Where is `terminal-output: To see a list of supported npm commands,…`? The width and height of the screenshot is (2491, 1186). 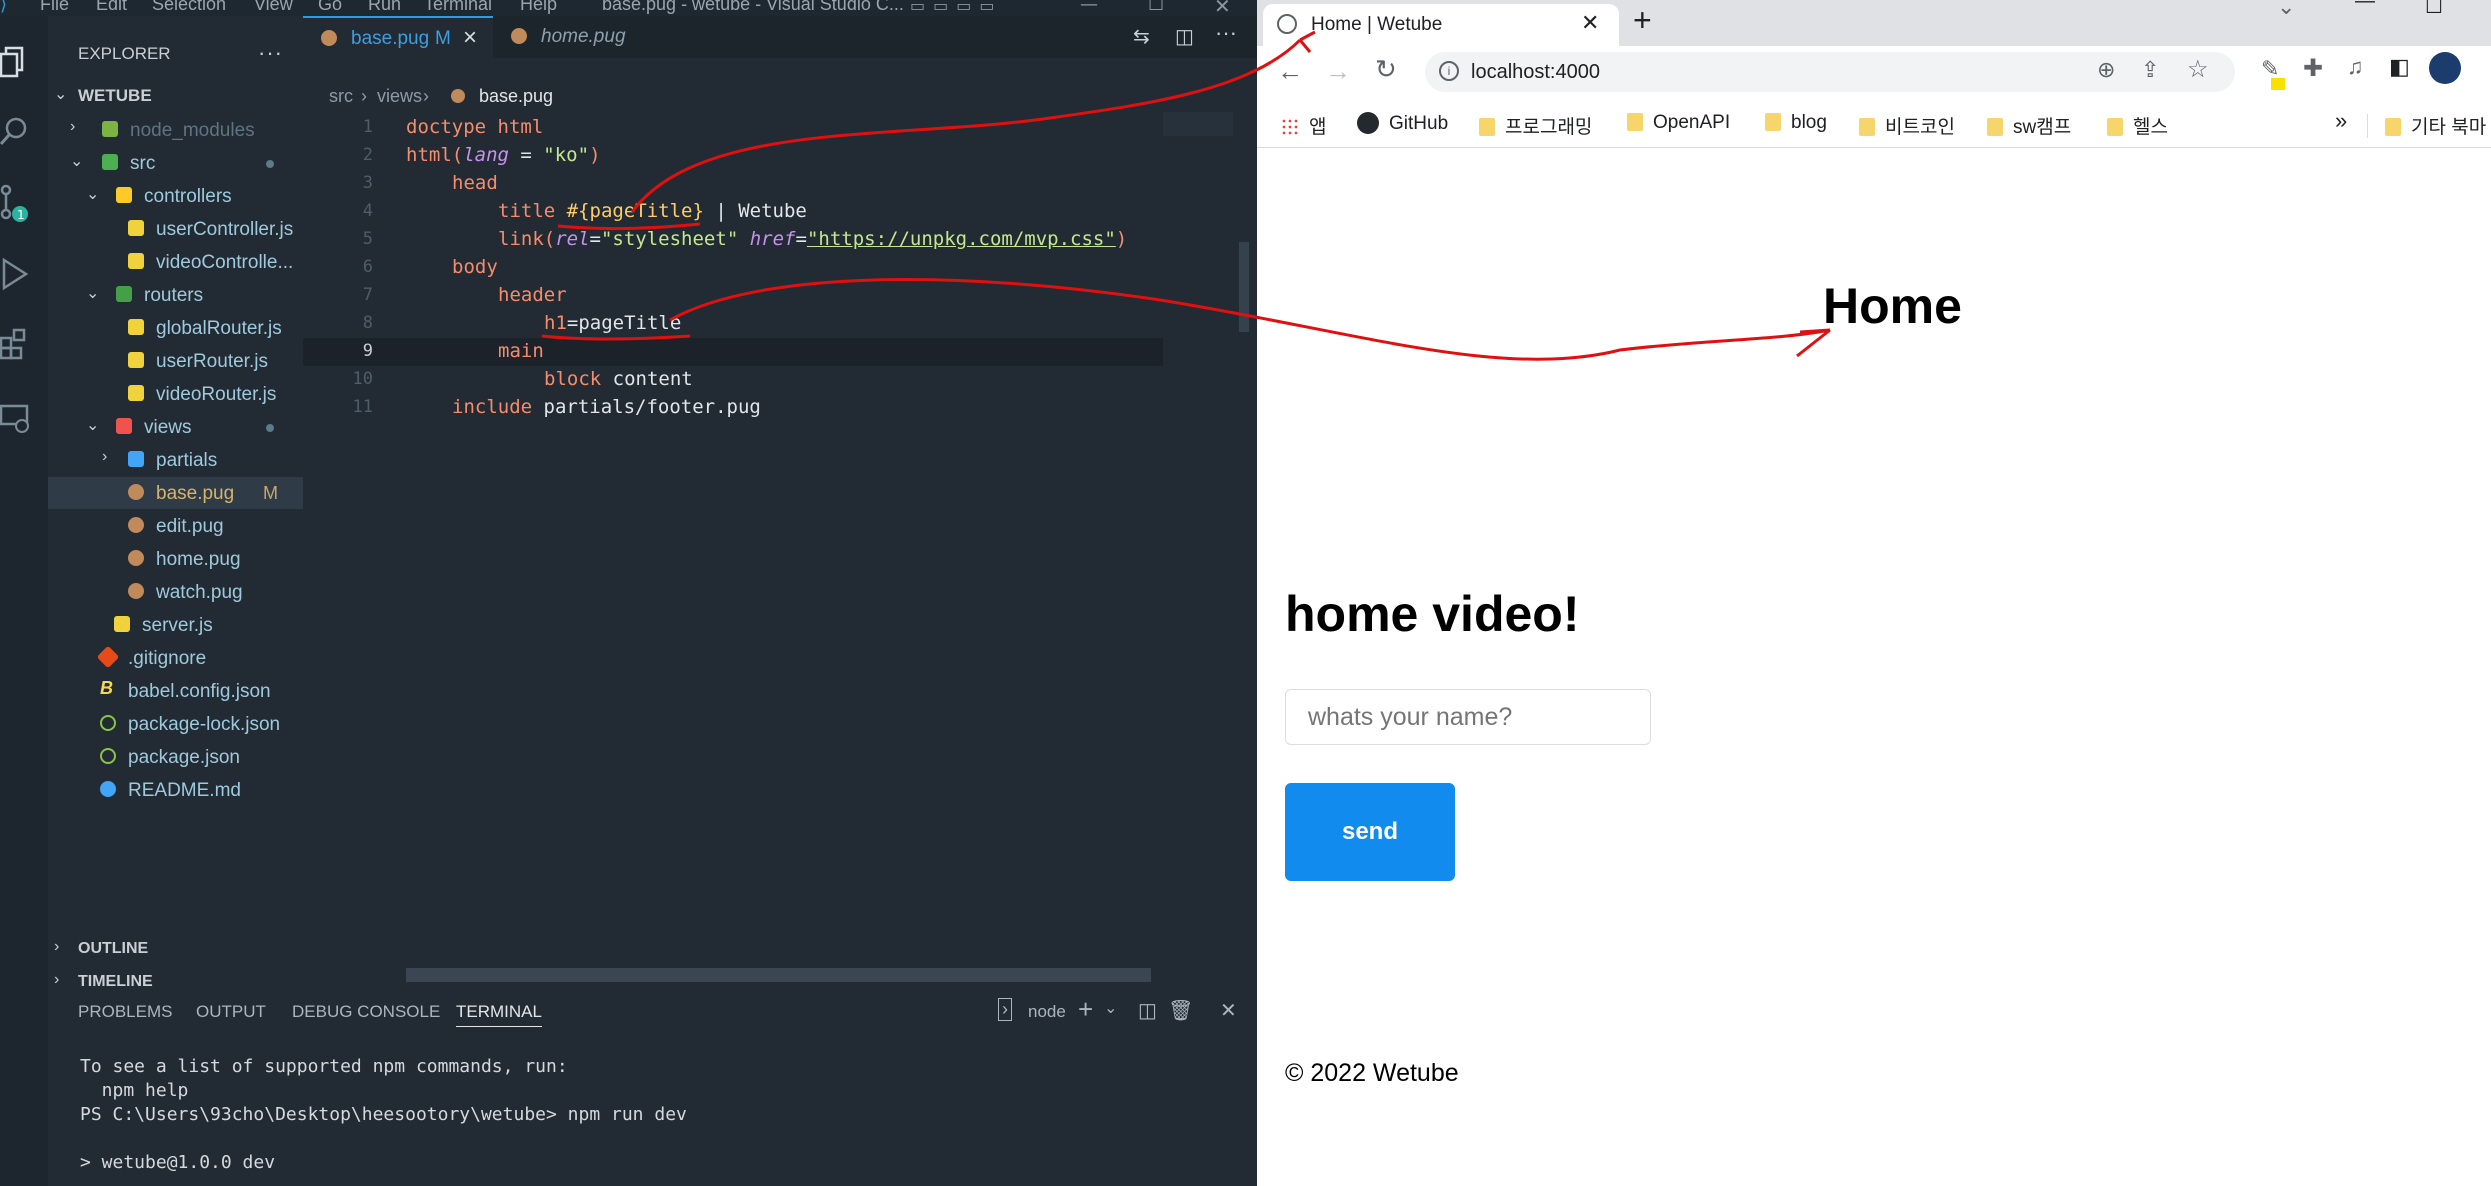 terminal-output: To see a list of supported npm commands,… is located at coordinates (383, 1115).